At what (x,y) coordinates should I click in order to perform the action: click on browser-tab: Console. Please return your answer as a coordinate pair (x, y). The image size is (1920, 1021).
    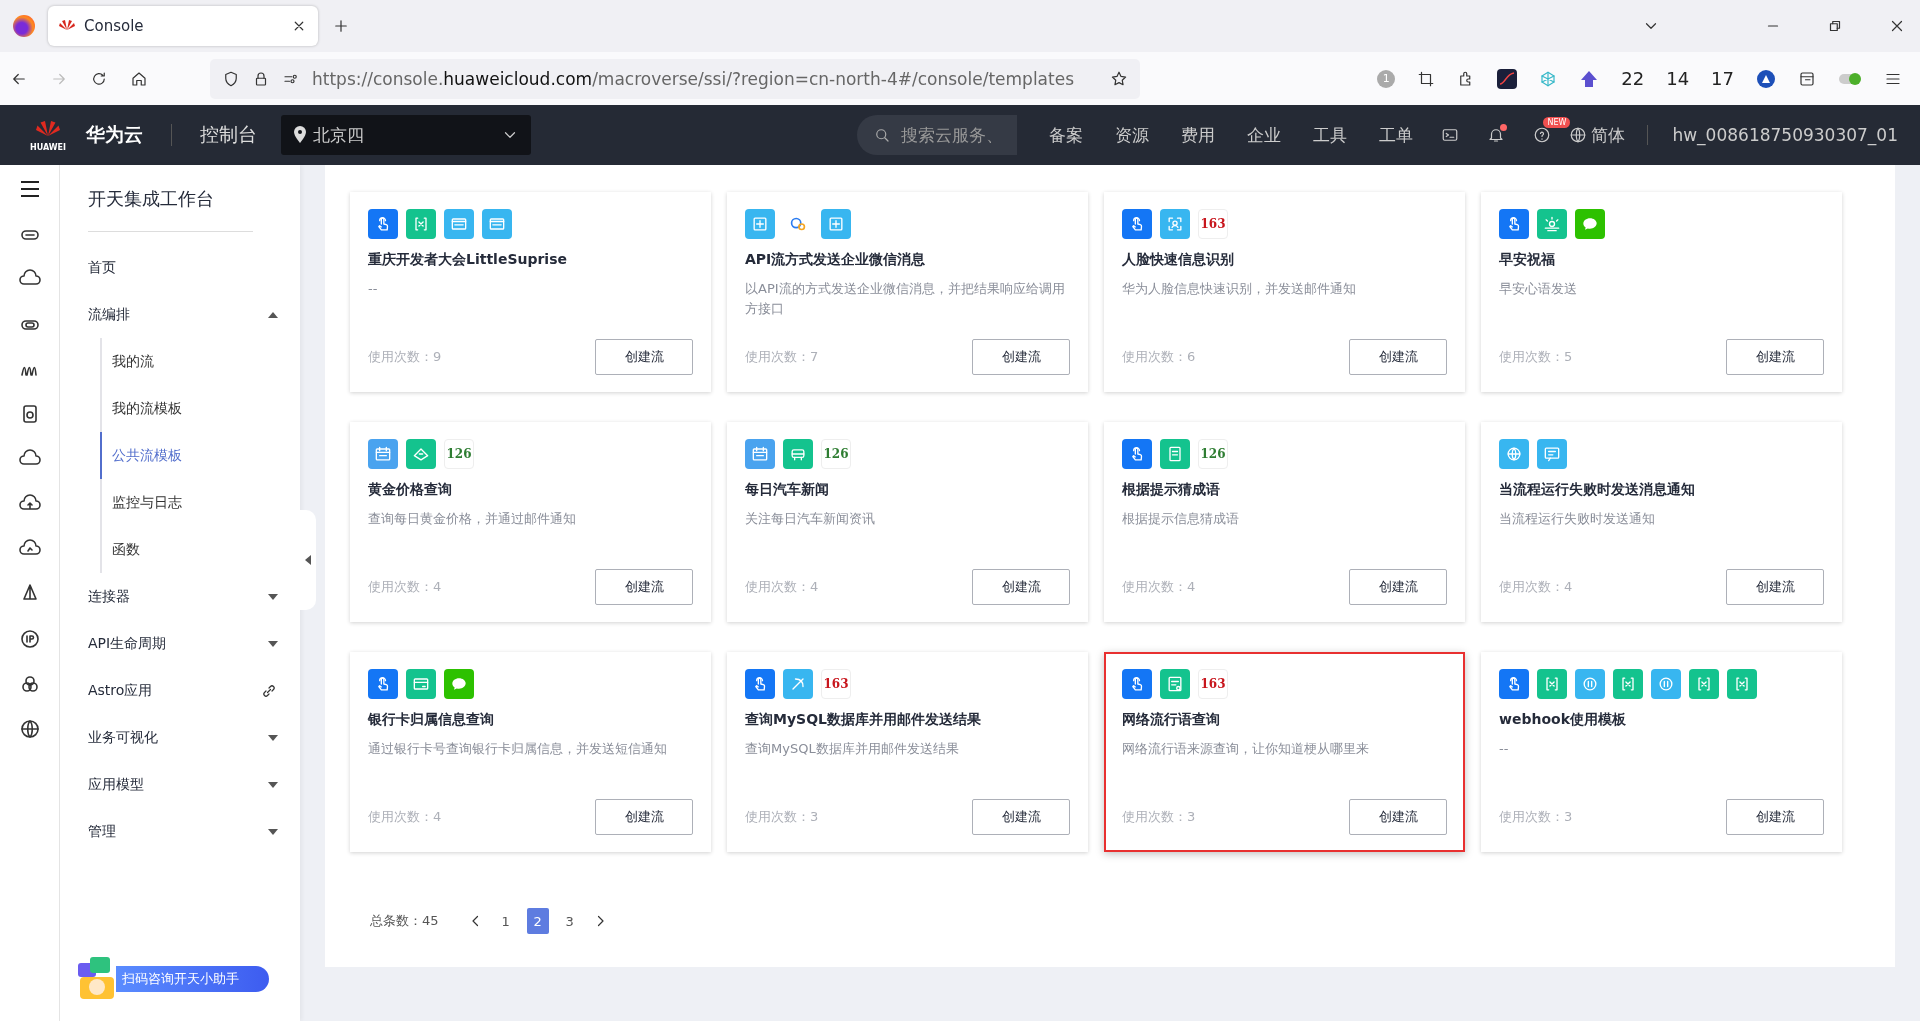
    Looking at the image, I should click on (183, 26).